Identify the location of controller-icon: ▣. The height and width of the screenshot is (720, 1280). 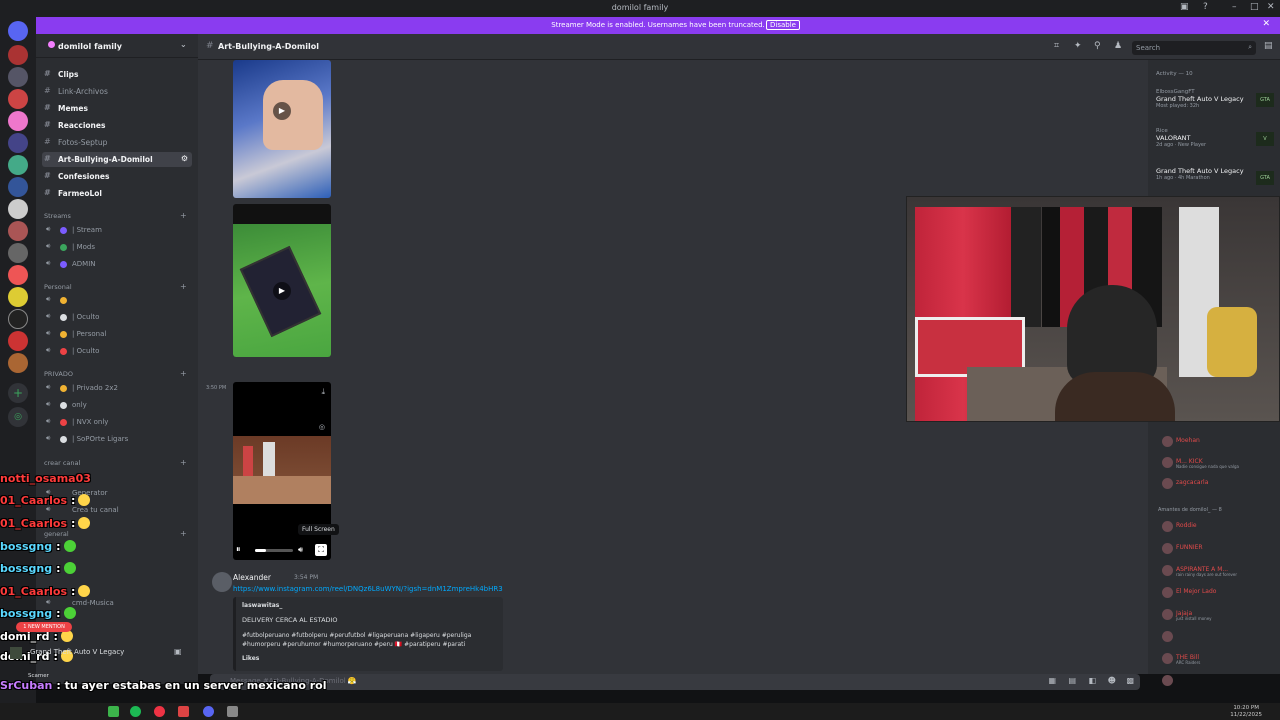
(178, 651).